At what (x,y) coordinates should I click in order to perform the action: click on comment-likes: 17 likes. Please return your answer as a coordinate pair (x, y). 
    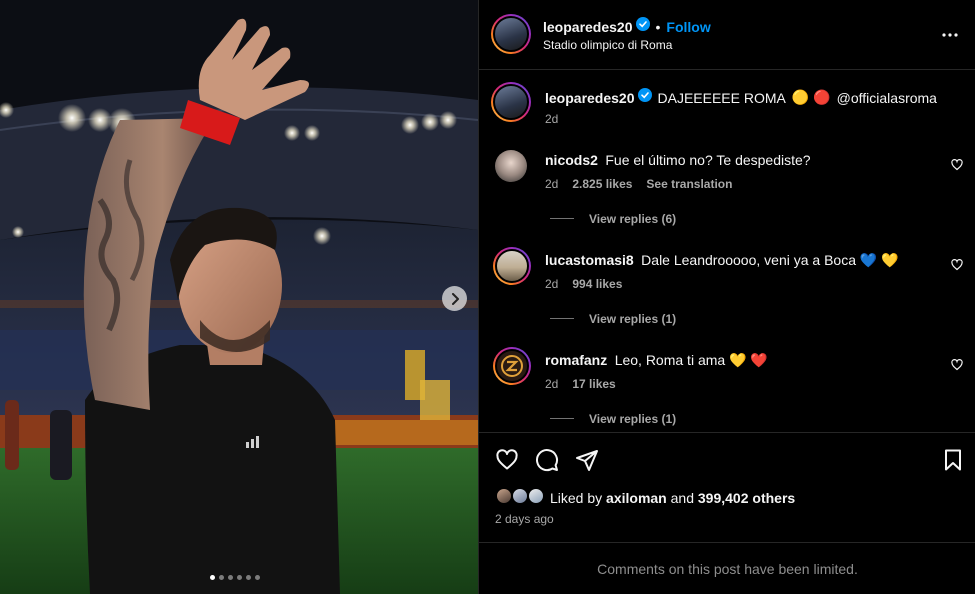
    Looking at the image, I should click on (593, 384).